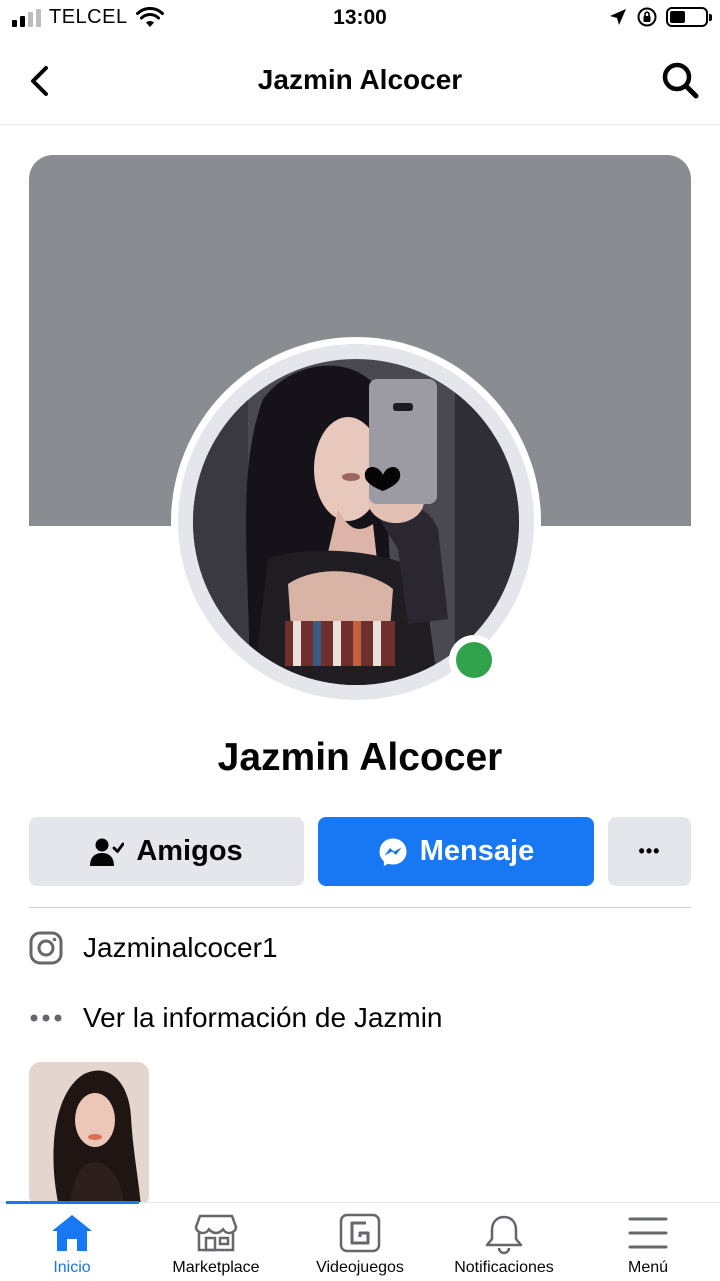 This screenshot has width=720, height=1281. What do you see at coordinates (648, 1267) in the screenshot?
I see `nav-menu-label: Menú` at bounding box center [648, 1267].